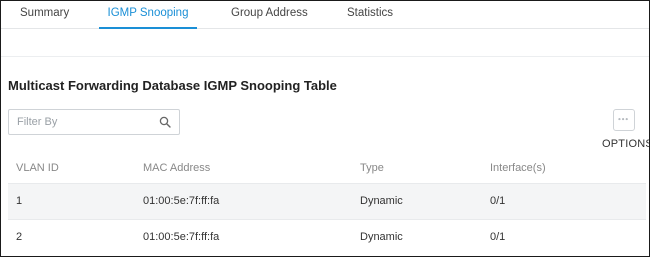 The height and width of the screenshot is (257, 650). What do you see at coordinates (19, 237) in the screenshot?
I see `cell-vlan-id: 2` at bounding box center [19, 237].